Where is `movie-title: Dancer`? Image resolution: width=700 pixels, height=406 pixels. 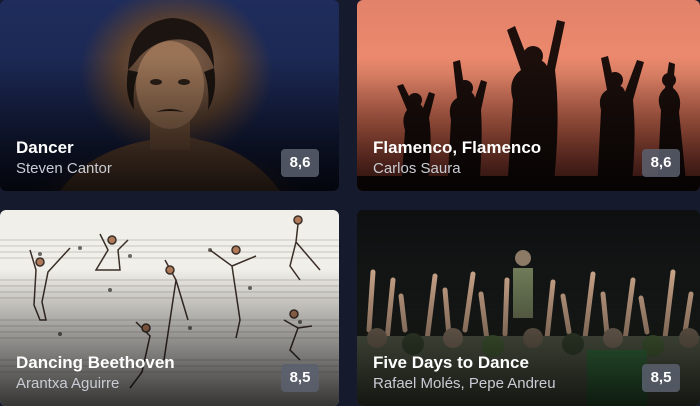
movie-title: Dancer is located at coordinates (45, 147).